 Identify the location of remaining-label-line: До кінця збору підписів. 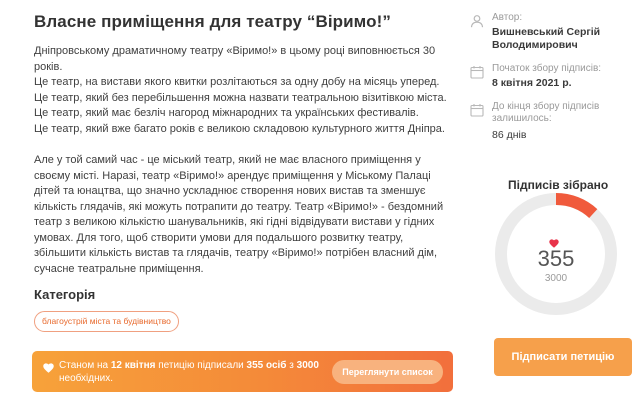
(546, 106).